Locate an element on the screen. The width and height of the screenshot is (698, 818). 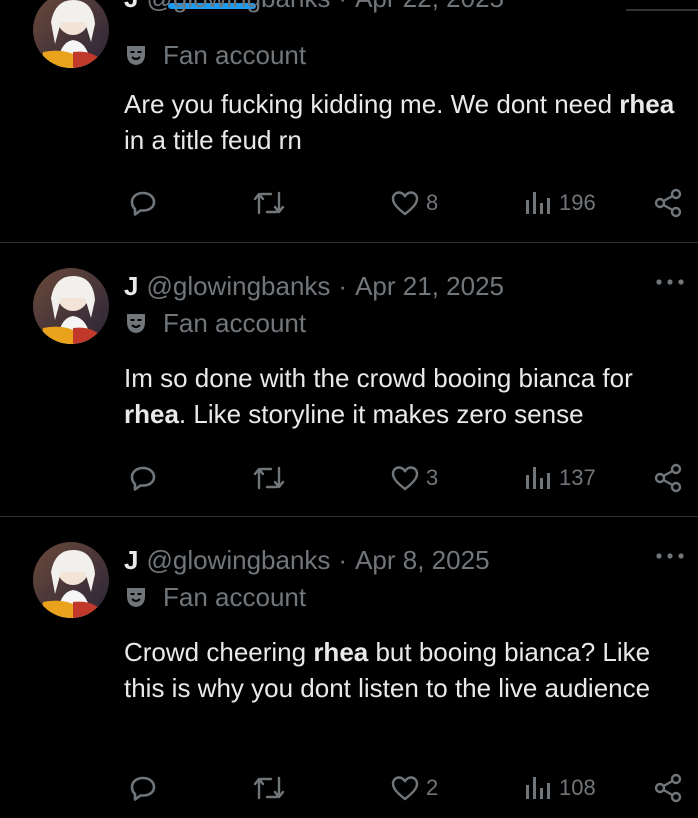
tweet-date: Apr 8, 2025 is located at coordinates (422, 560).